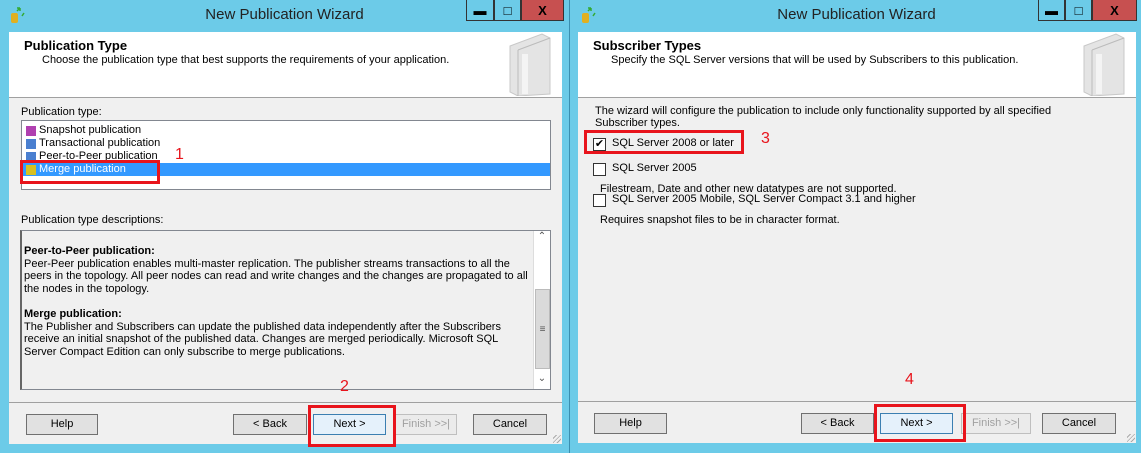 This screenshot has height=453, width=1141. I want to click on snapshot-icon, so click(31, 130).